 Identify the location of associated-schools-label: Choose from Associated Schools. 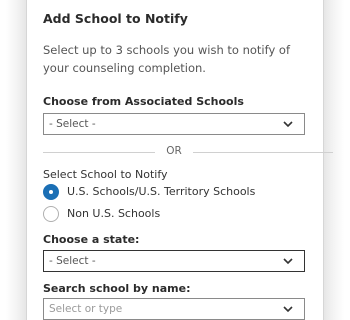
(143, 101).